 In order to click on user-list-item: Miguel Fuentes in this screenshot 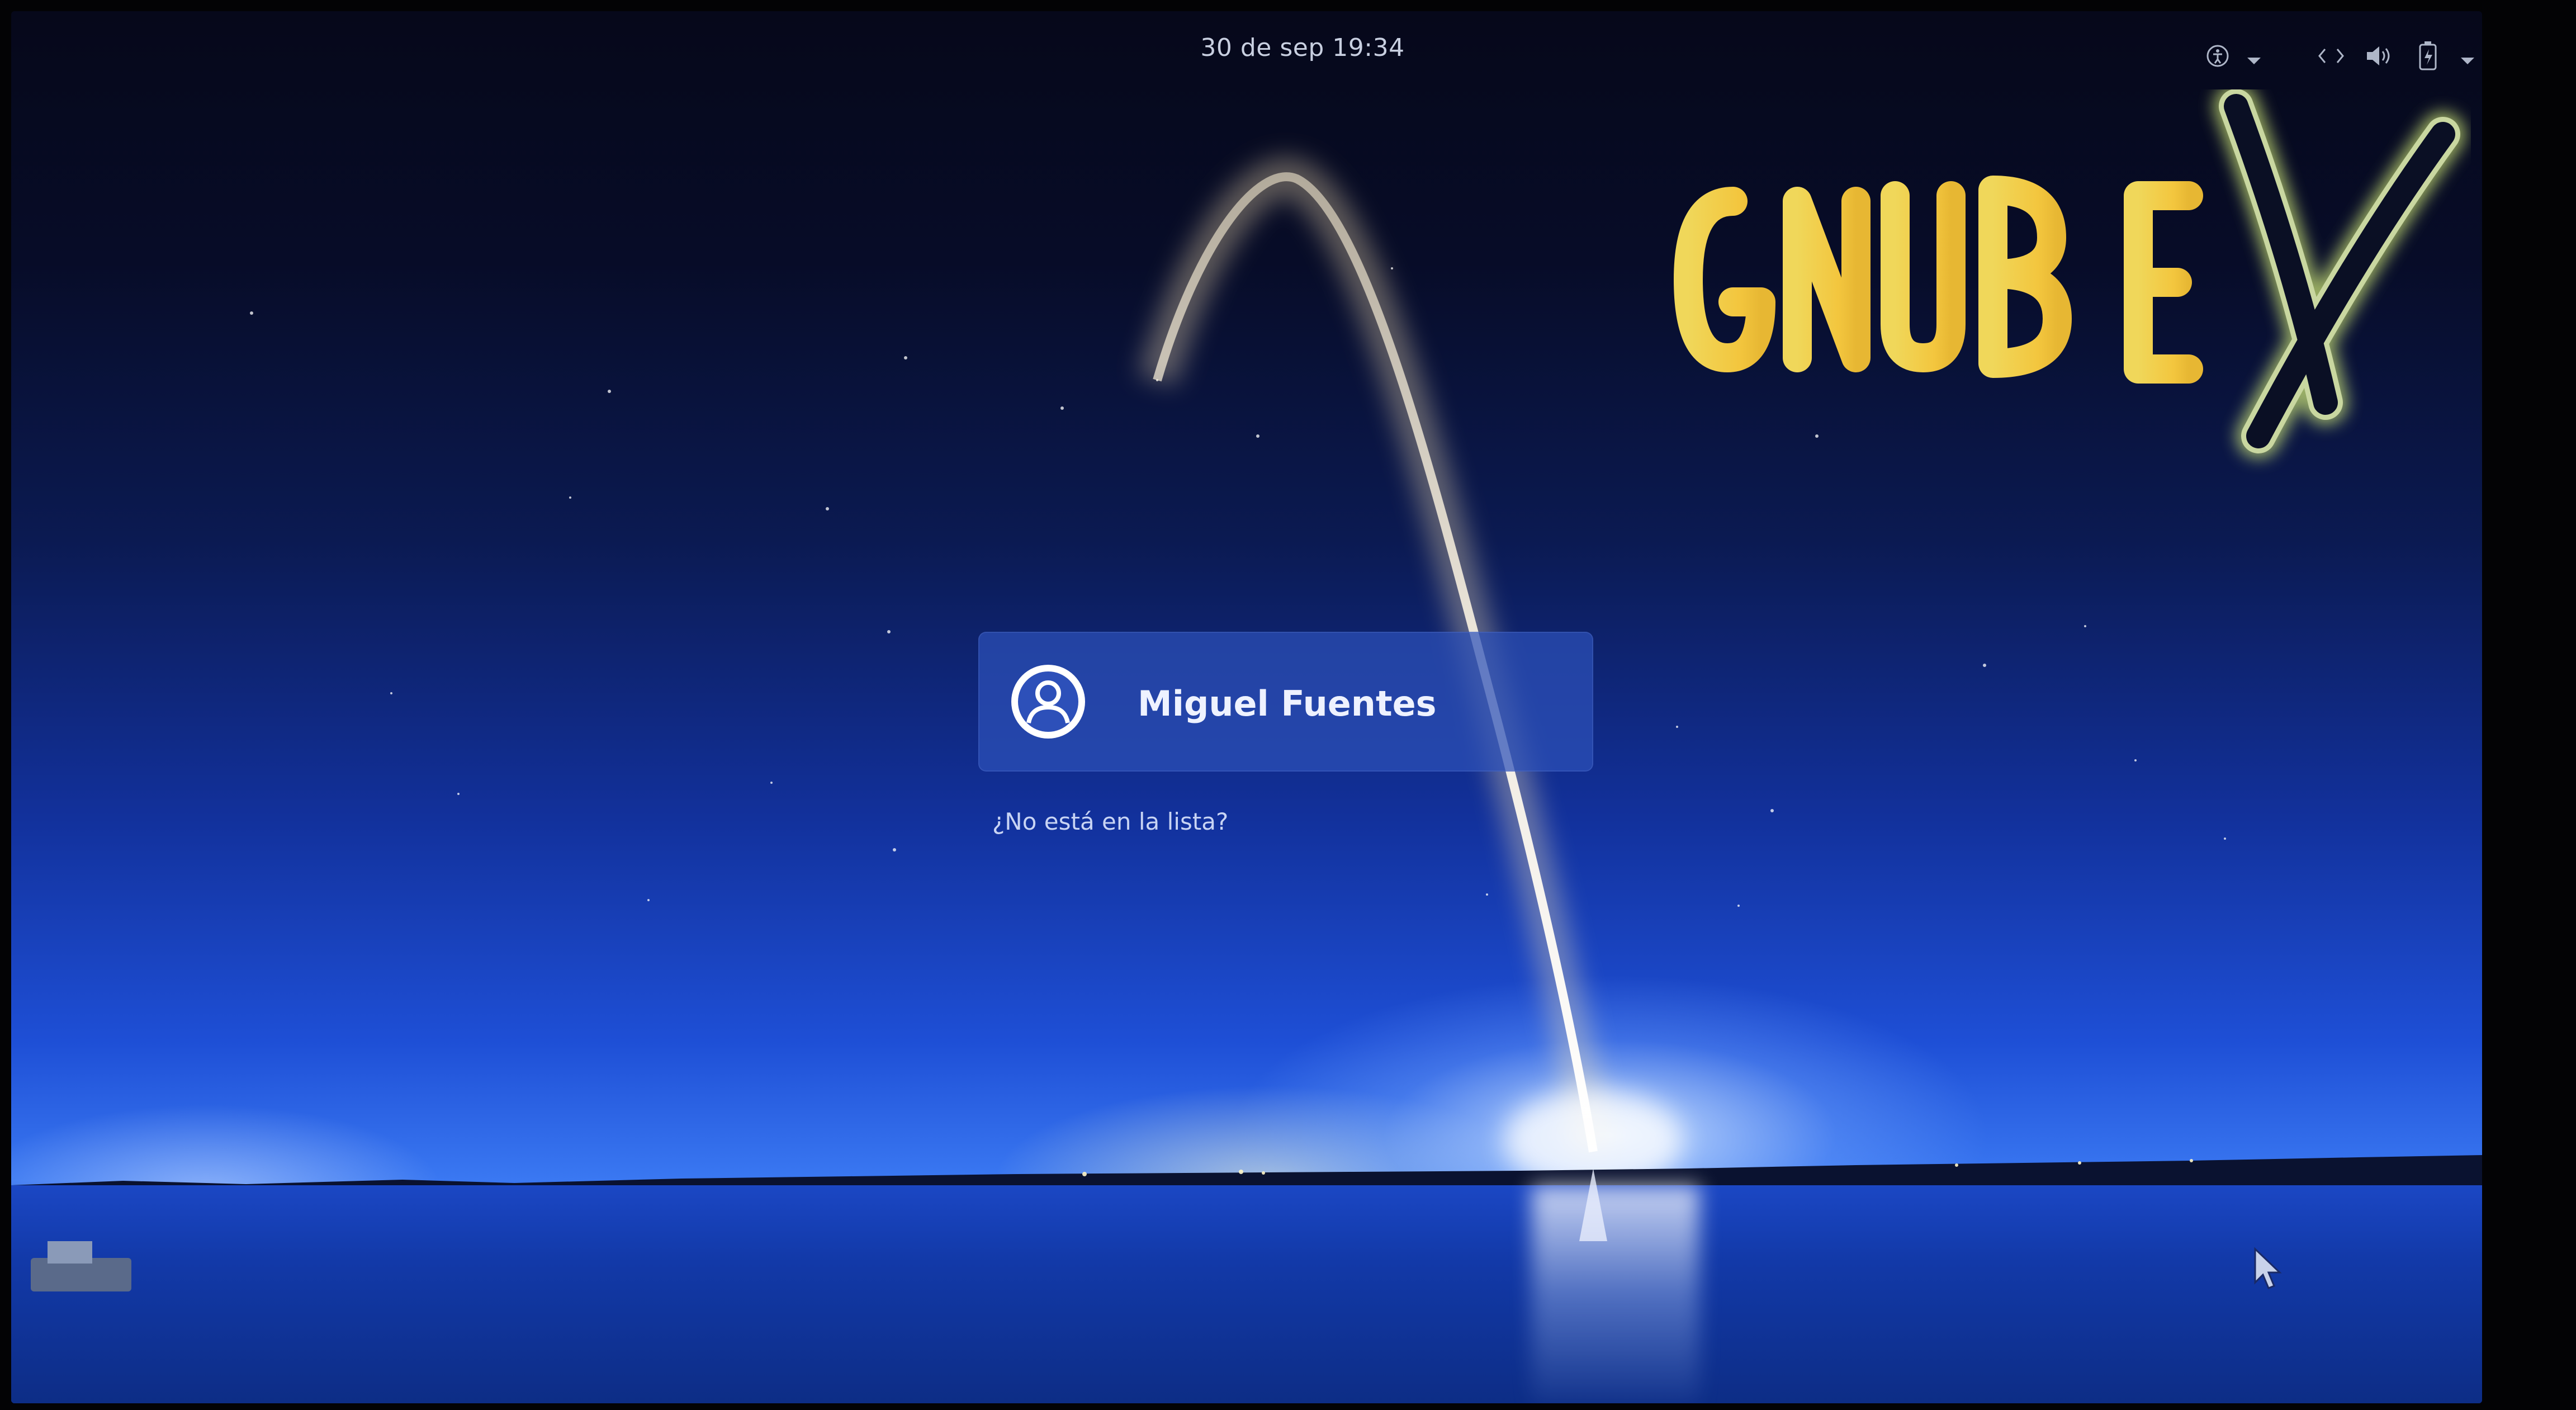, I will do `click(1285, 702)`.